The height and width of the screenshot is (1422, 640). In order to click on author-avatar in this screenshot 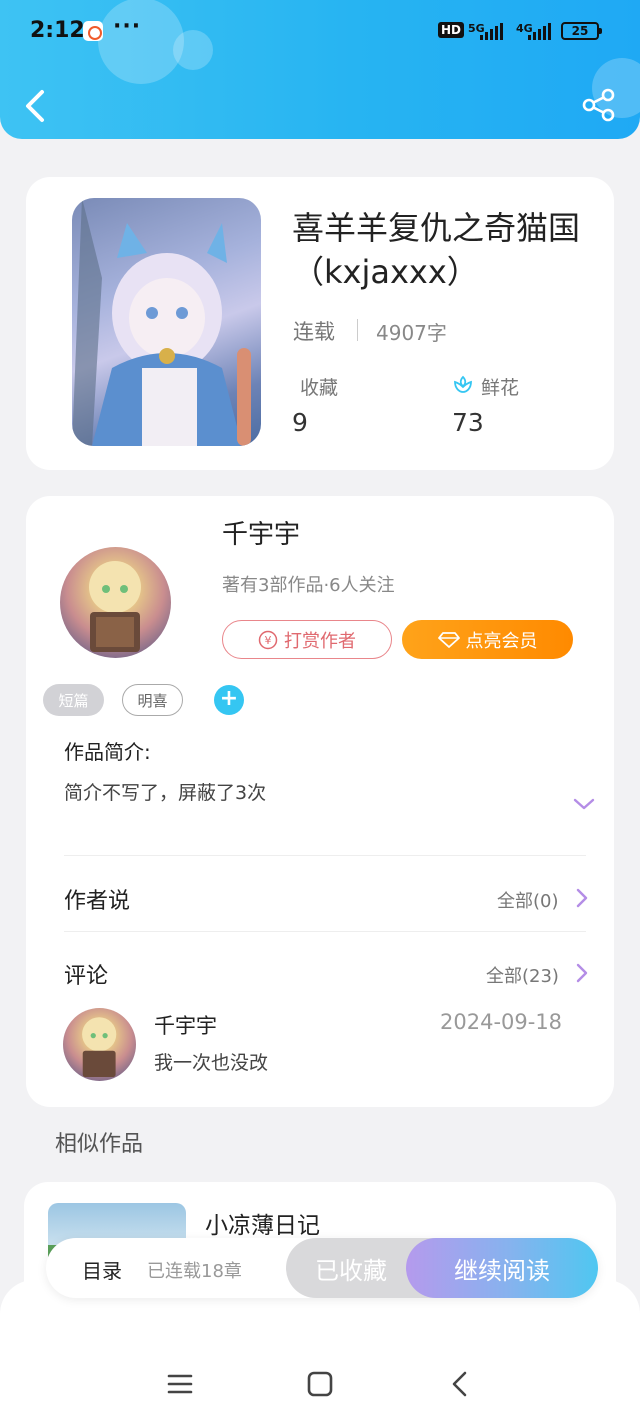, I will do `click(115, 602)`.